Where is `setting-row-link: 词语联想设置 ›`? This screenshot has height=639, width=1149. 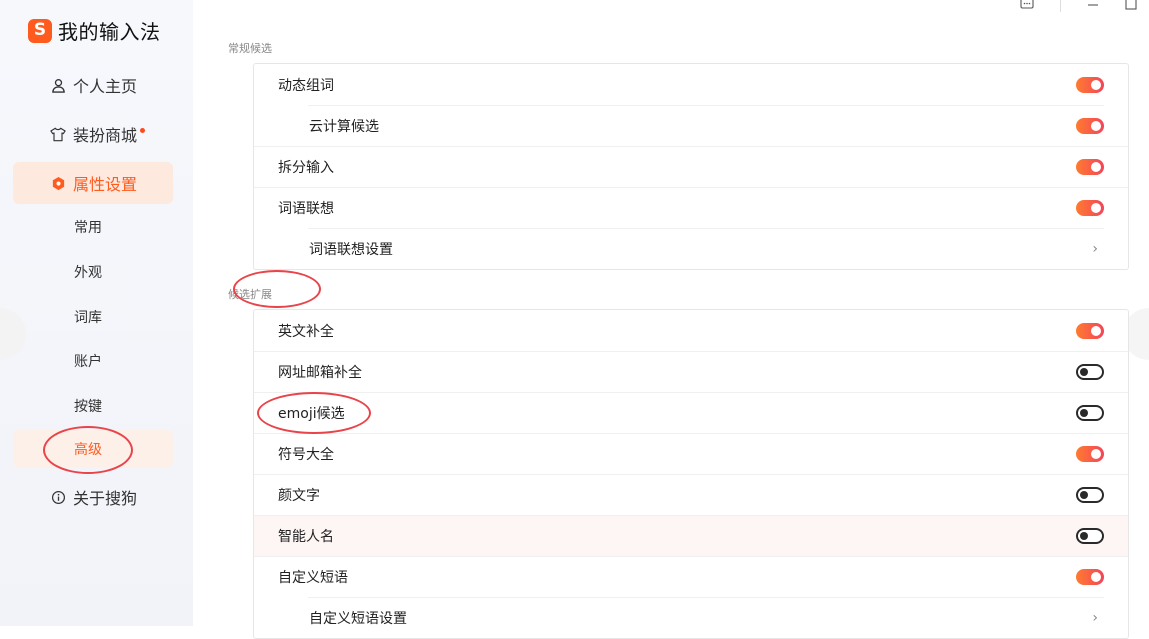 setting-row-link: 词语联想设置 › is located at coordinates (691, 248).